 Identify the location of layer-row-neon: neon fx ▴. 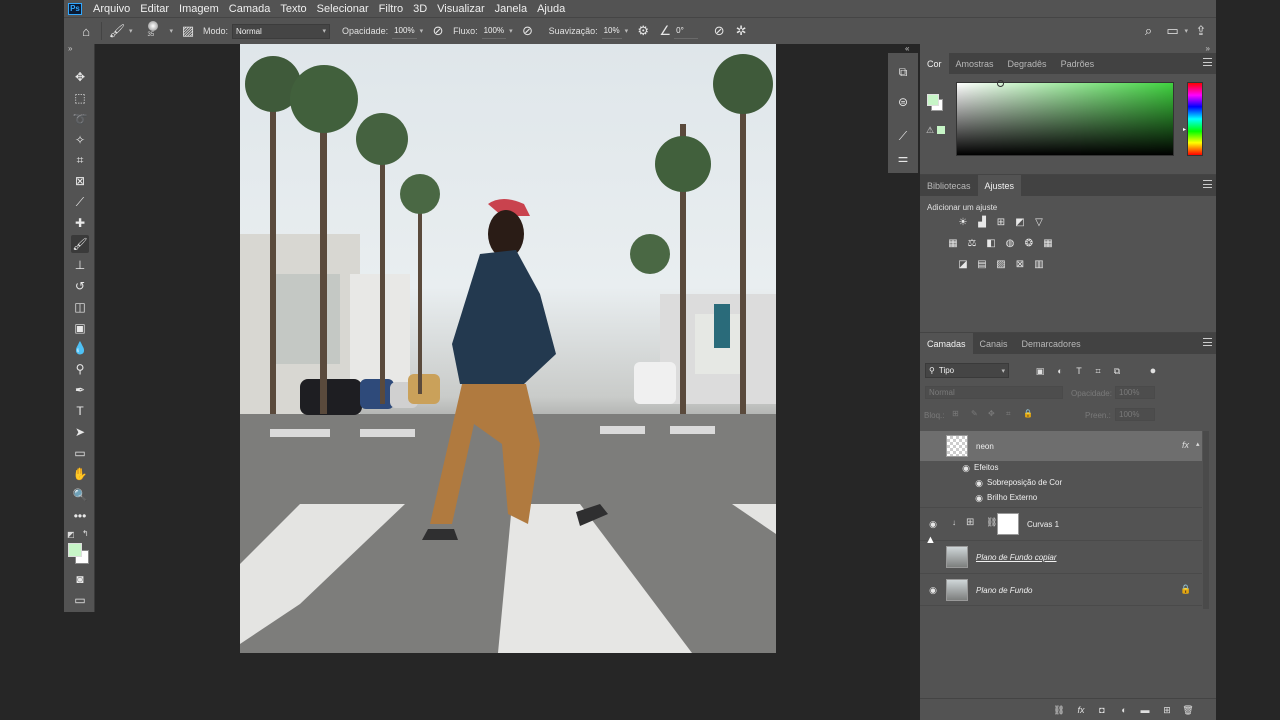
(1061, 446).